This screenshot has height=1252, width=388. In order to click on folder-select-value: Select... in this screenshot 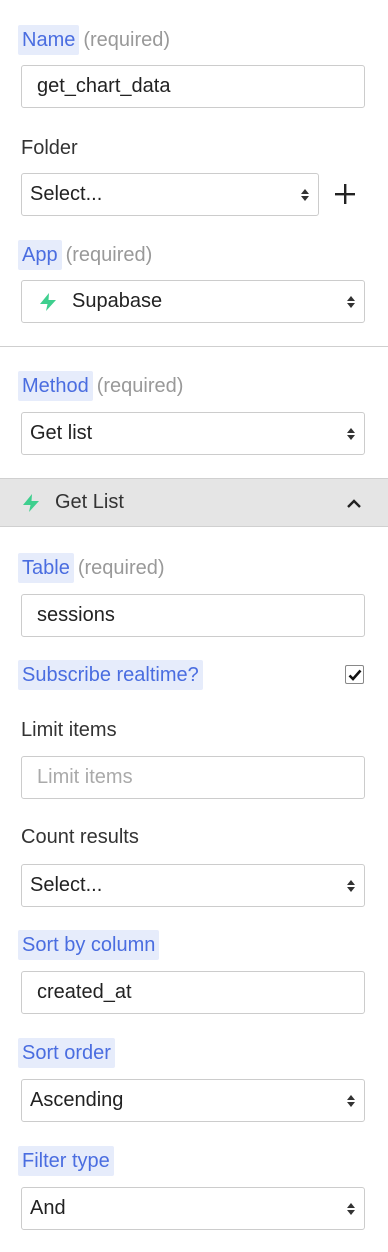, I will do `click(66, 194)`.